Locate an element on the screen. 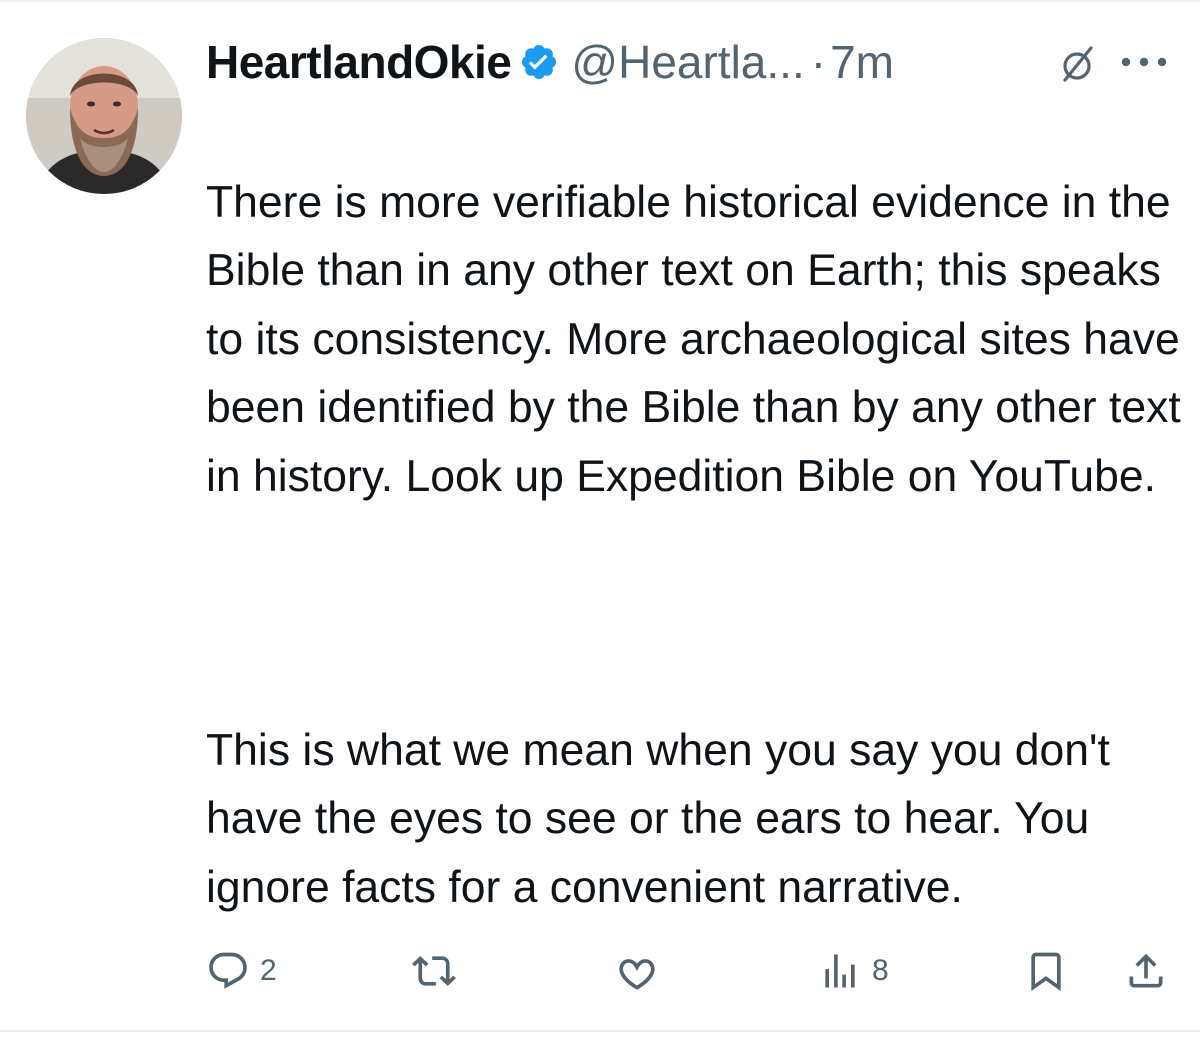  author-avatar is located at coordinates (104, 116).